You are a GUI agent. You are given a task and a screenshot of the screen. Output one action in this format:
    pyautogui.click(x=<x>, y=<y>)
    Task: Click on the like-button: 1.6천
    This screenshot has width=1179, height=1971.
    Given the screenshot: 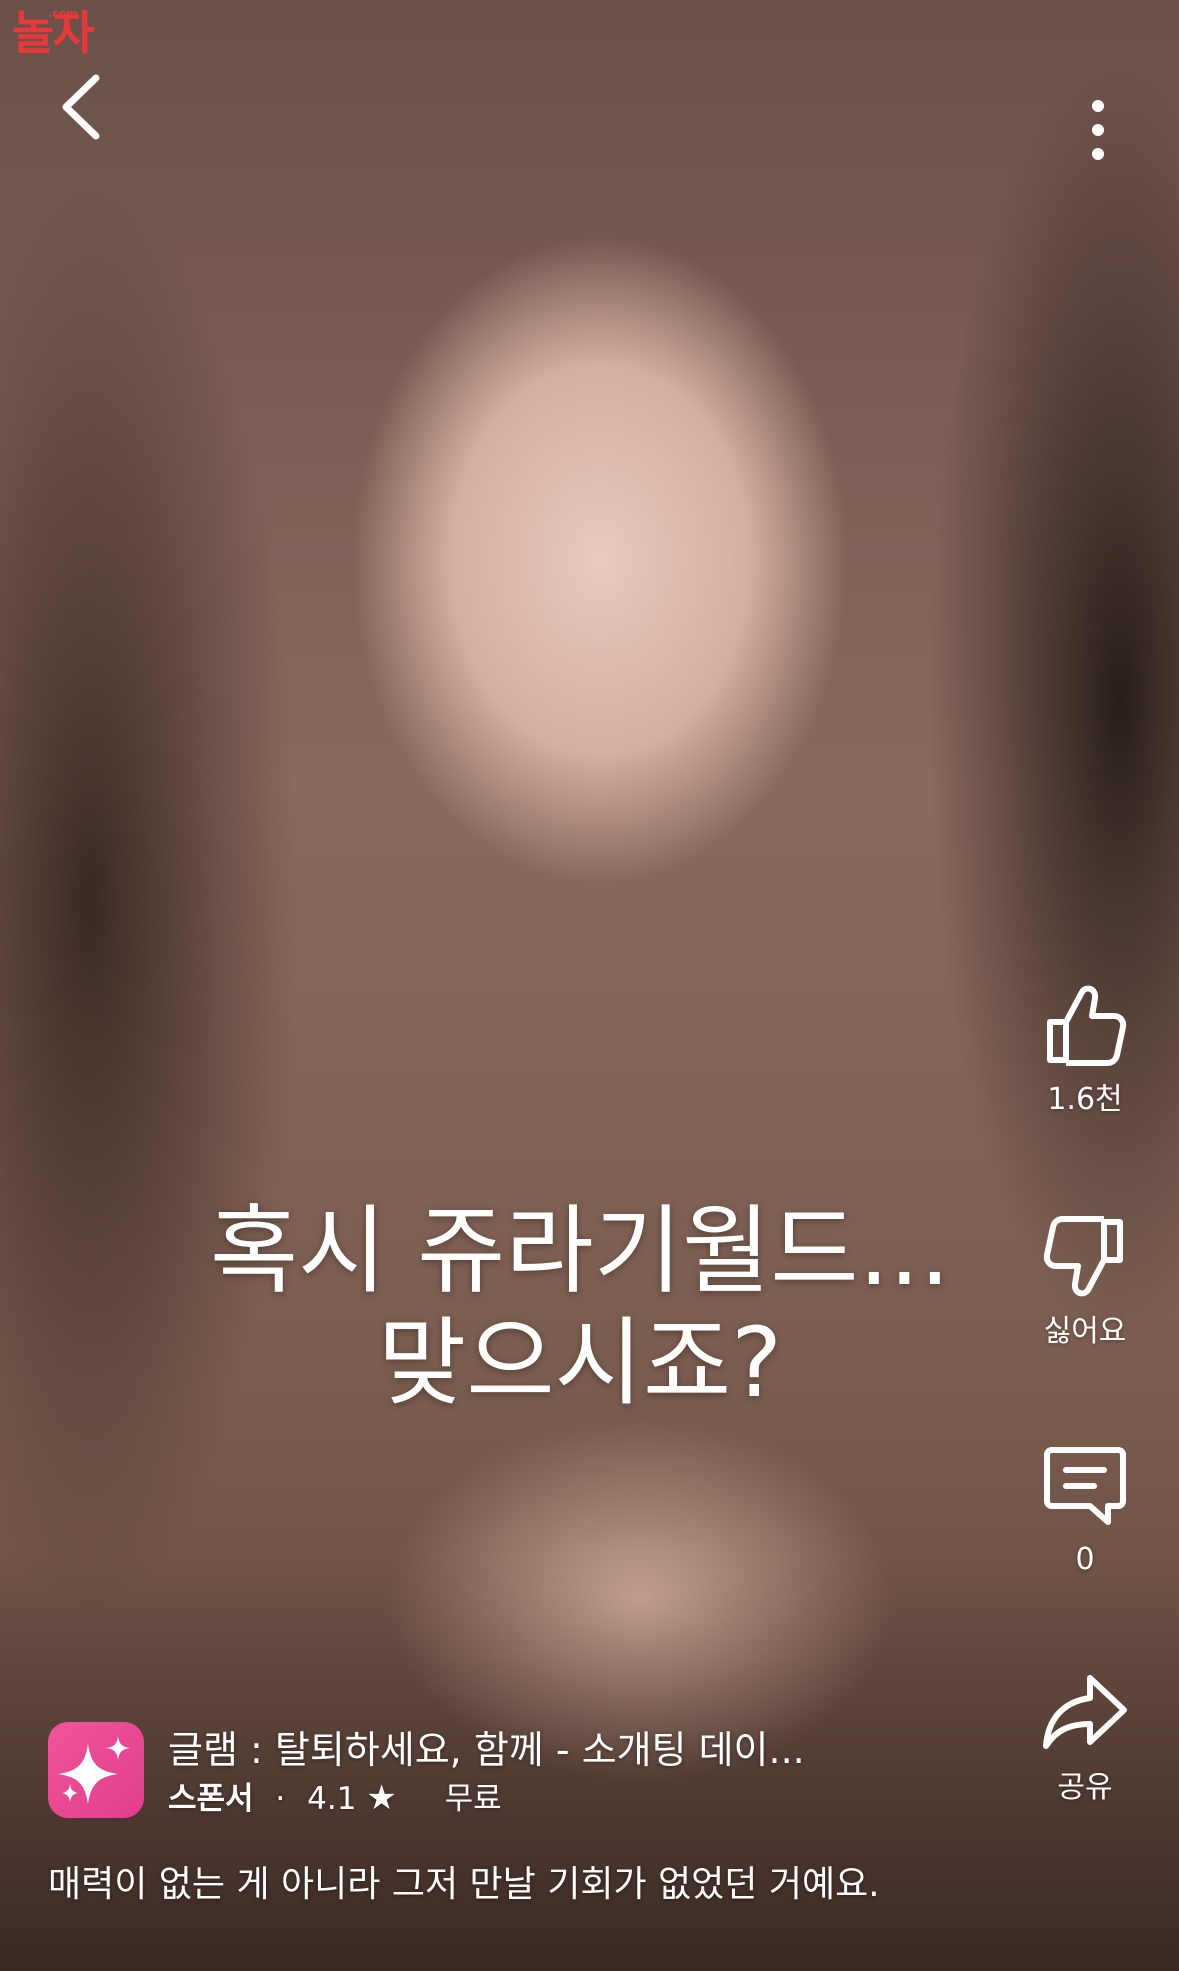 What is the action you would take?
    pyautogui.click(x=1085, y=1050)
    